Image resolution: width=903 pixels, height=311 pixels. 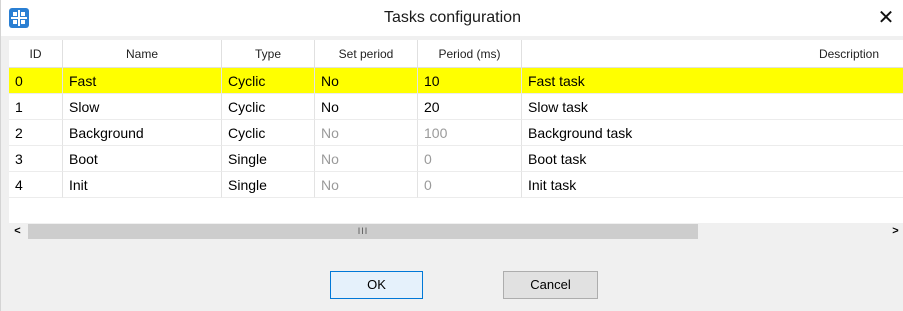 I want to click on column-header-set-period: Set period, so click(x=366, y=54).